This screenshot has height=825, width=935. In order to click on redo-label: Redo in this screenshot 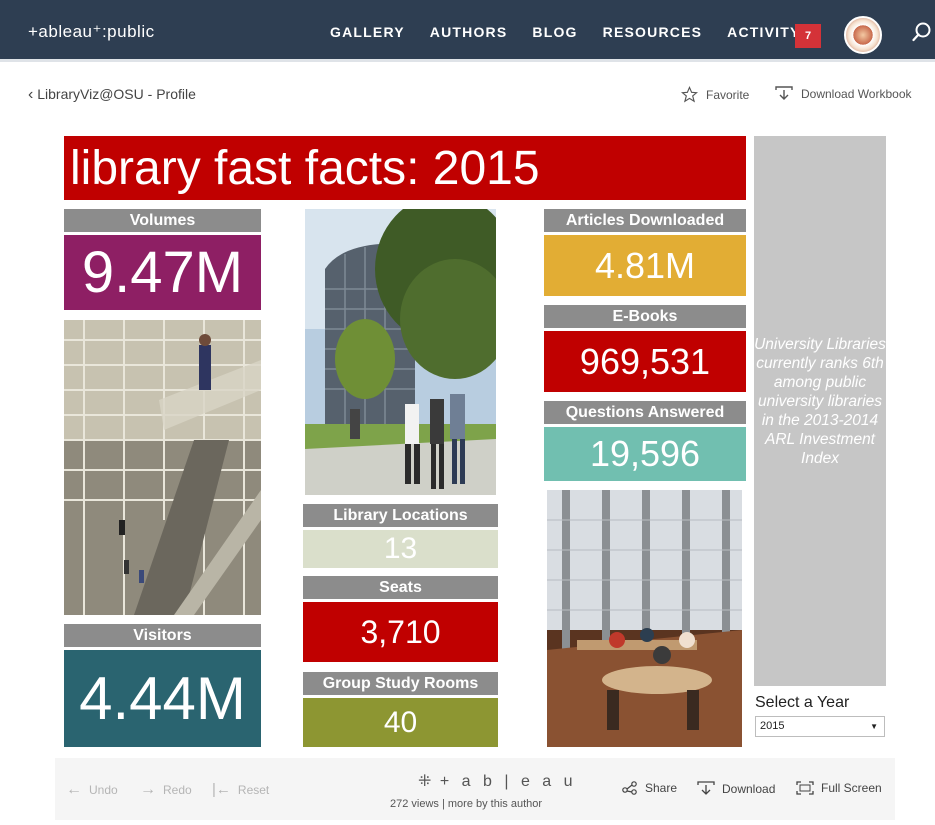, I will do `click(177, 790)`.